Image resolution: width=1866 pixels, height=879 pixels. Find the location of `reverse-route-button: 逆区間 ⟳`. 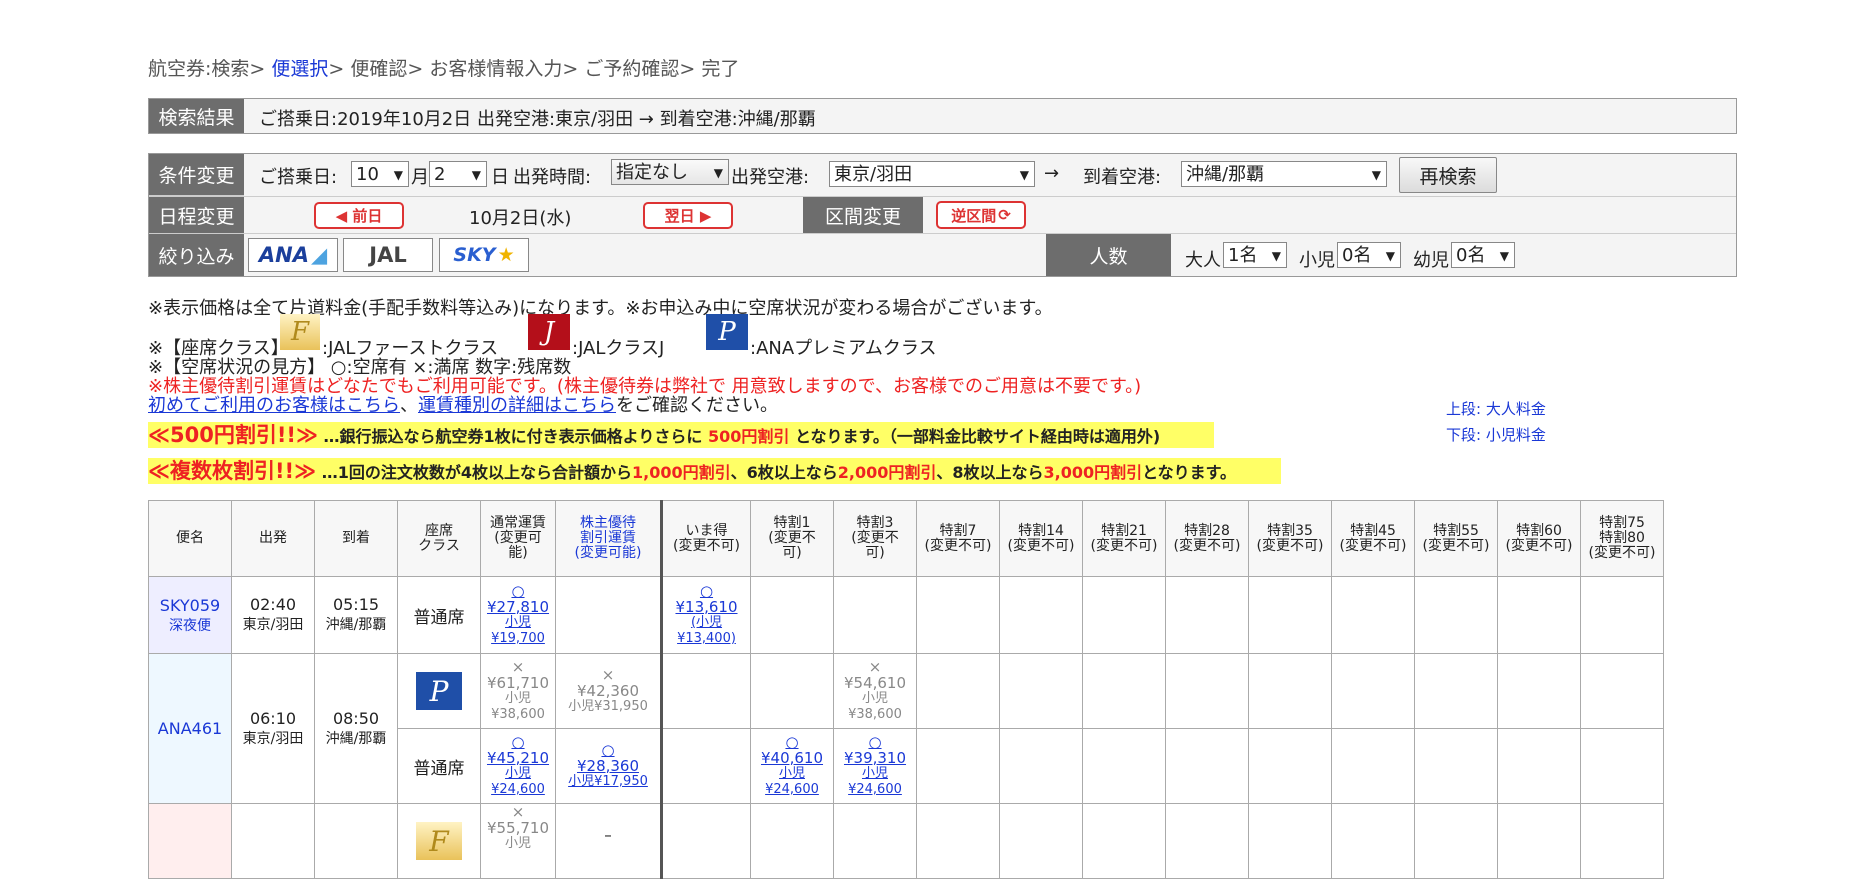

reverse-route-button: 逆区間 ⟳ is located at coordinates (981, 215).